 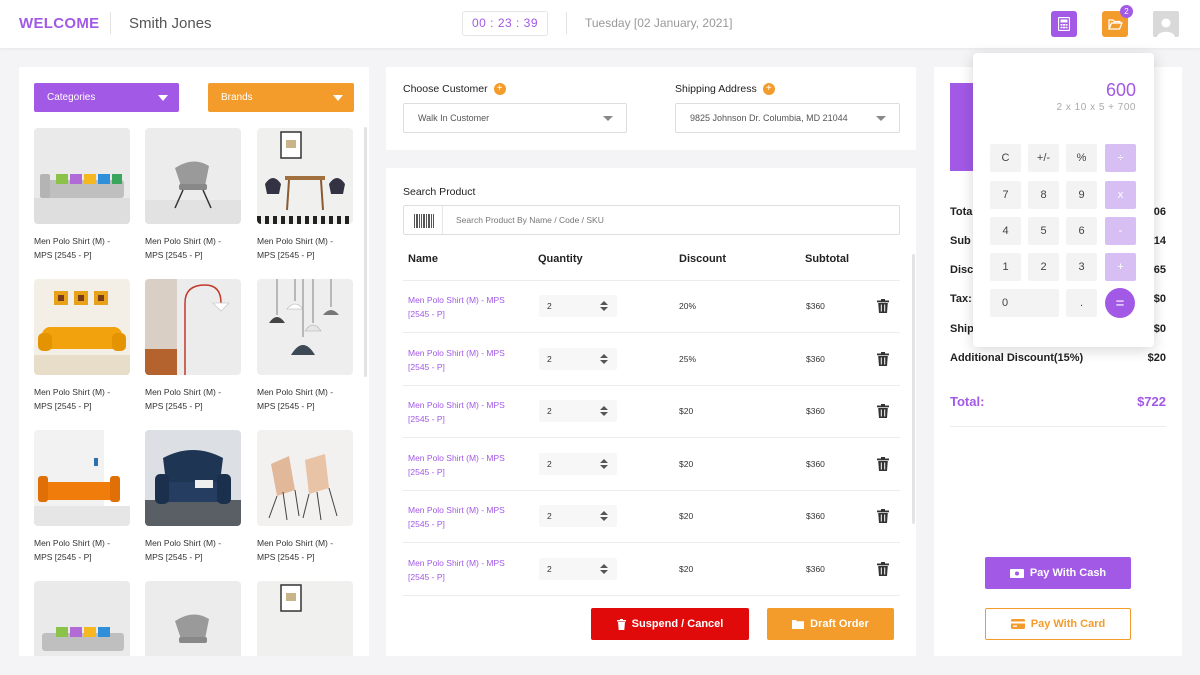 I want to click on brands-dropdown: Brands, so click(x=281, y=97).